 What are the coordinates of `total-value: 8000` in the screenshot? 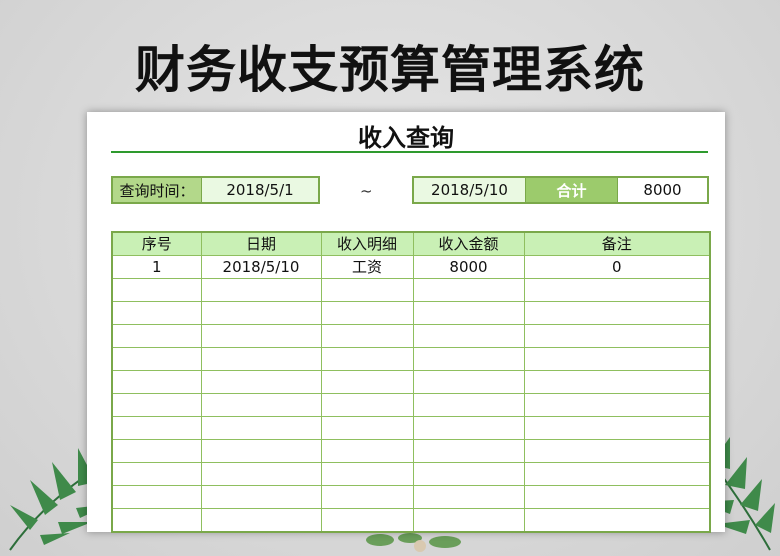 It's located at (662, 190).